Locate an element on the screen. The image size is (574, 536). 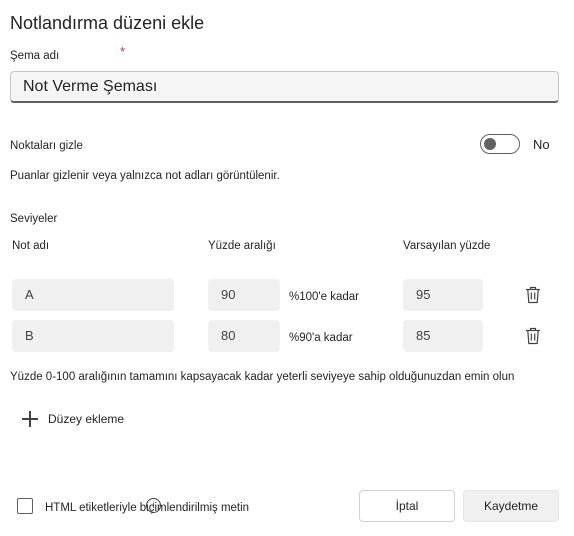
info-icon: i is located at coordinates (153, 505).